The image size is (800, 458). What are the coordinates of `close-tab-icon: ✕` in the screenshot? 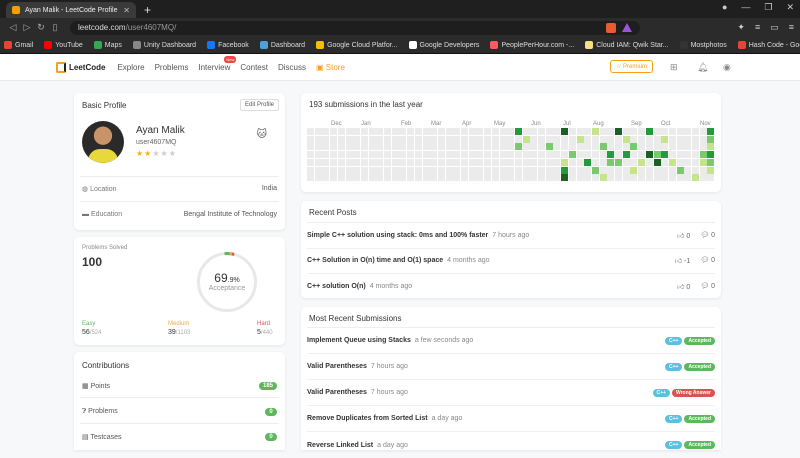 It's located at (126, 10).